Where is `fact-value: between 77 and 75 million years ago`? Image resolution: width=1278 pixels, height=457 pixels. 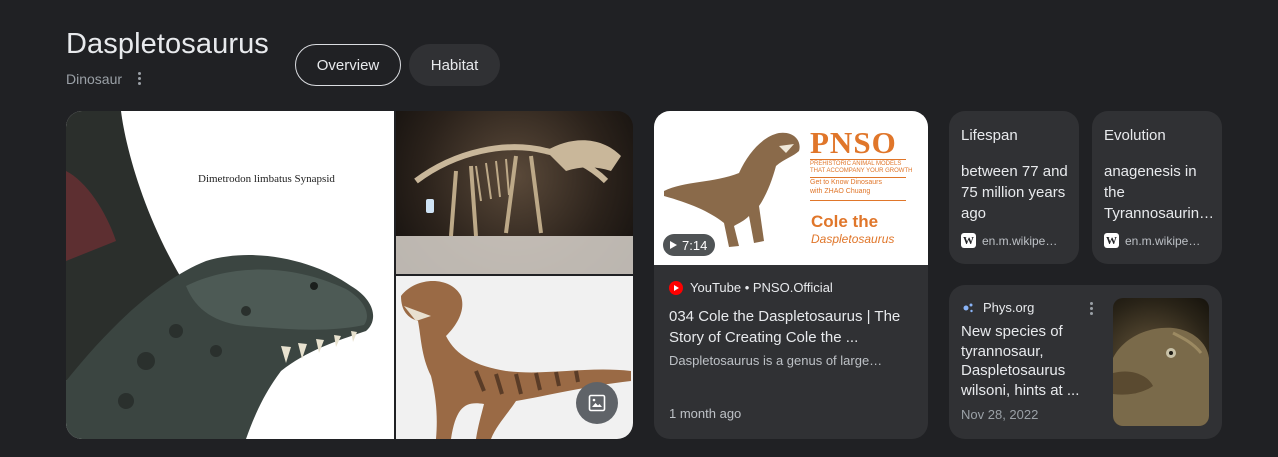 fact-value: between 77 and 75 million years ago is located at coordinates (1014, 192).